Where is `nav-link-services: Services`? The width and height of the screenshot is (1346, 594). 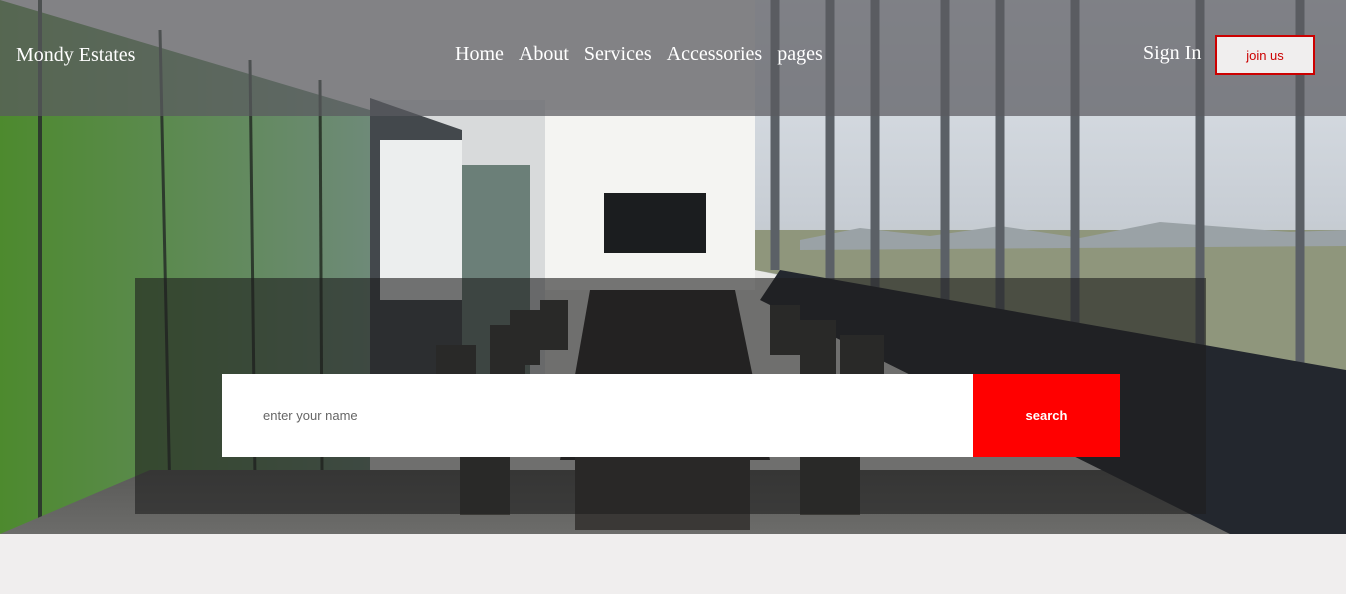
nav-link-services: Services is located at coordinates (618, 54).